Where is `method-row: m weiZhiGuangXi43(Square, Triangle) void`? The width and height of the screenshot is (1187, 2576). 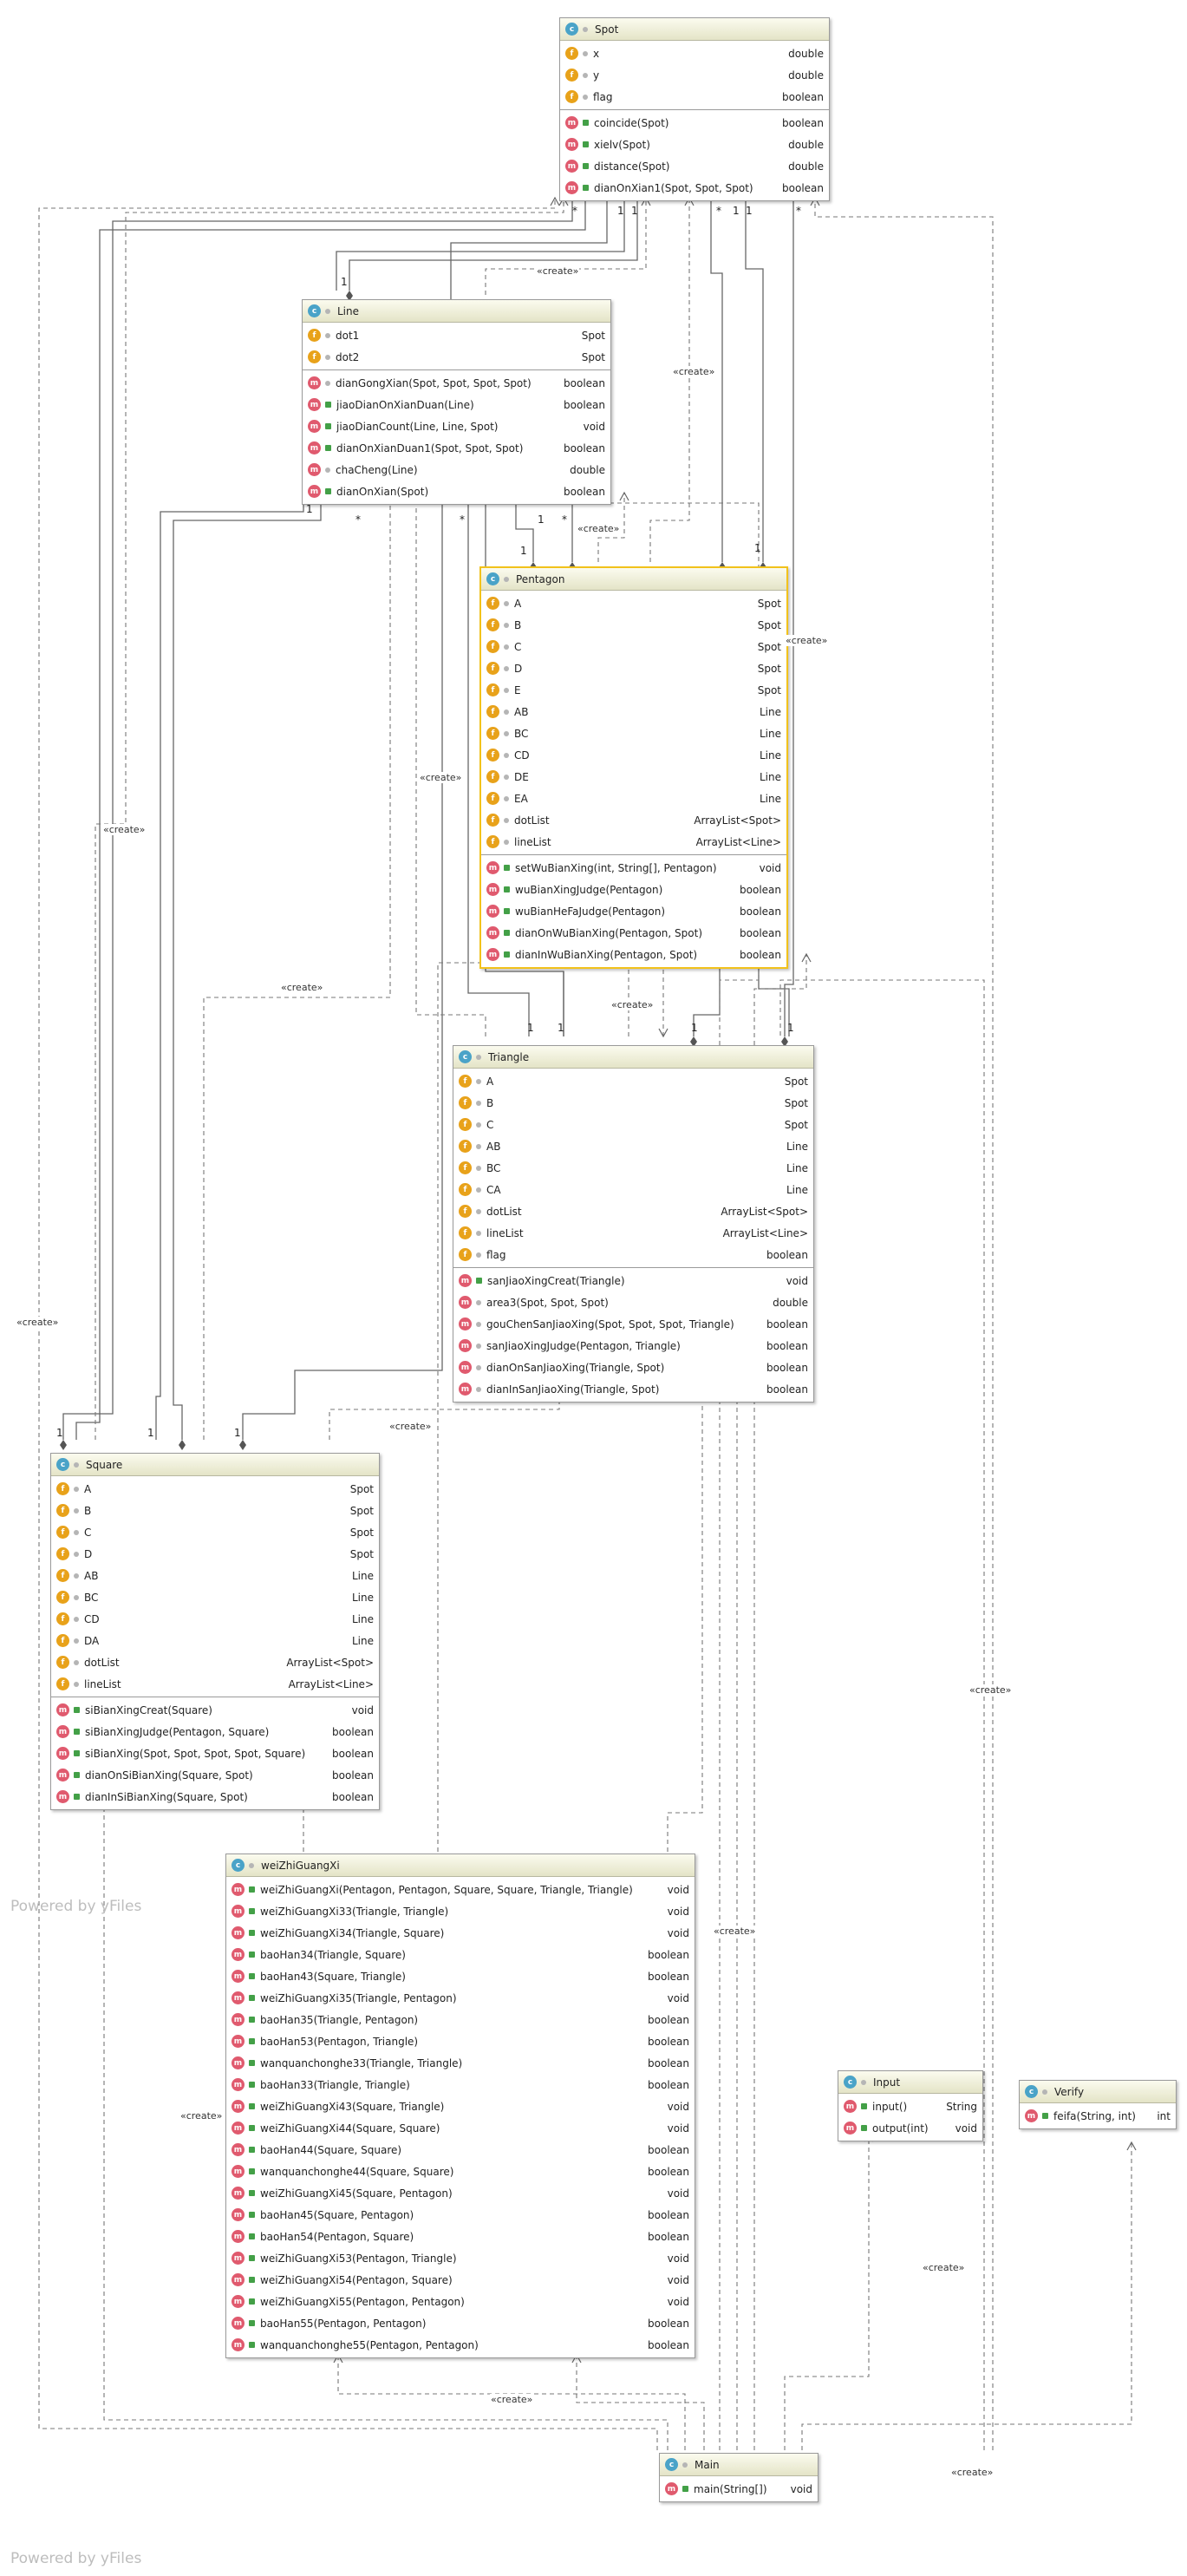 method-row: m weiZhiGuangXi43(Square, Triangle) void is located at coordinates (461, 2106).